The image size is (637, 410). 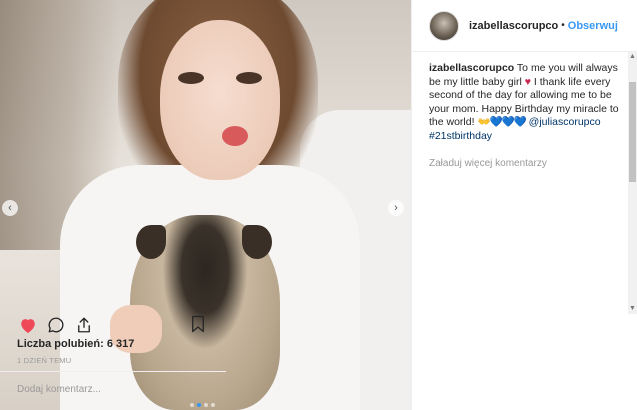 What do you see at coordinates (593, 26) in the screenshot?
I see `follow-button: Obserwuj` at bounding box center [593, 26].